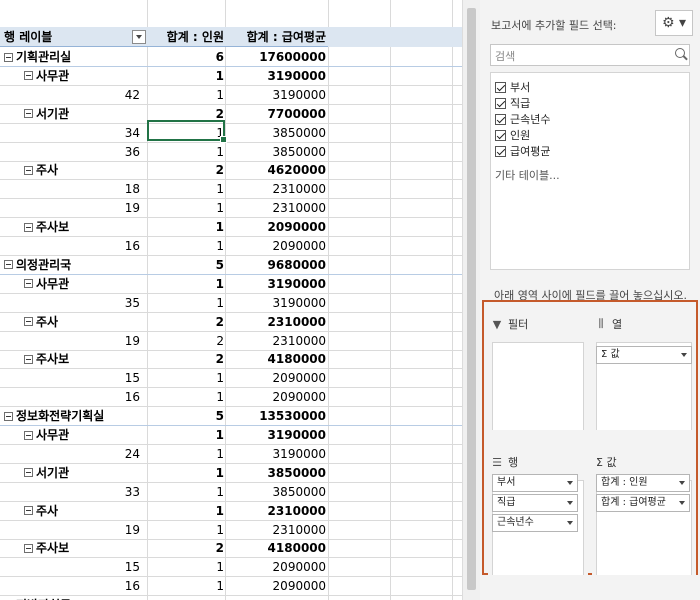  I want to click on field-search-input: 검색, so click(590, 55).